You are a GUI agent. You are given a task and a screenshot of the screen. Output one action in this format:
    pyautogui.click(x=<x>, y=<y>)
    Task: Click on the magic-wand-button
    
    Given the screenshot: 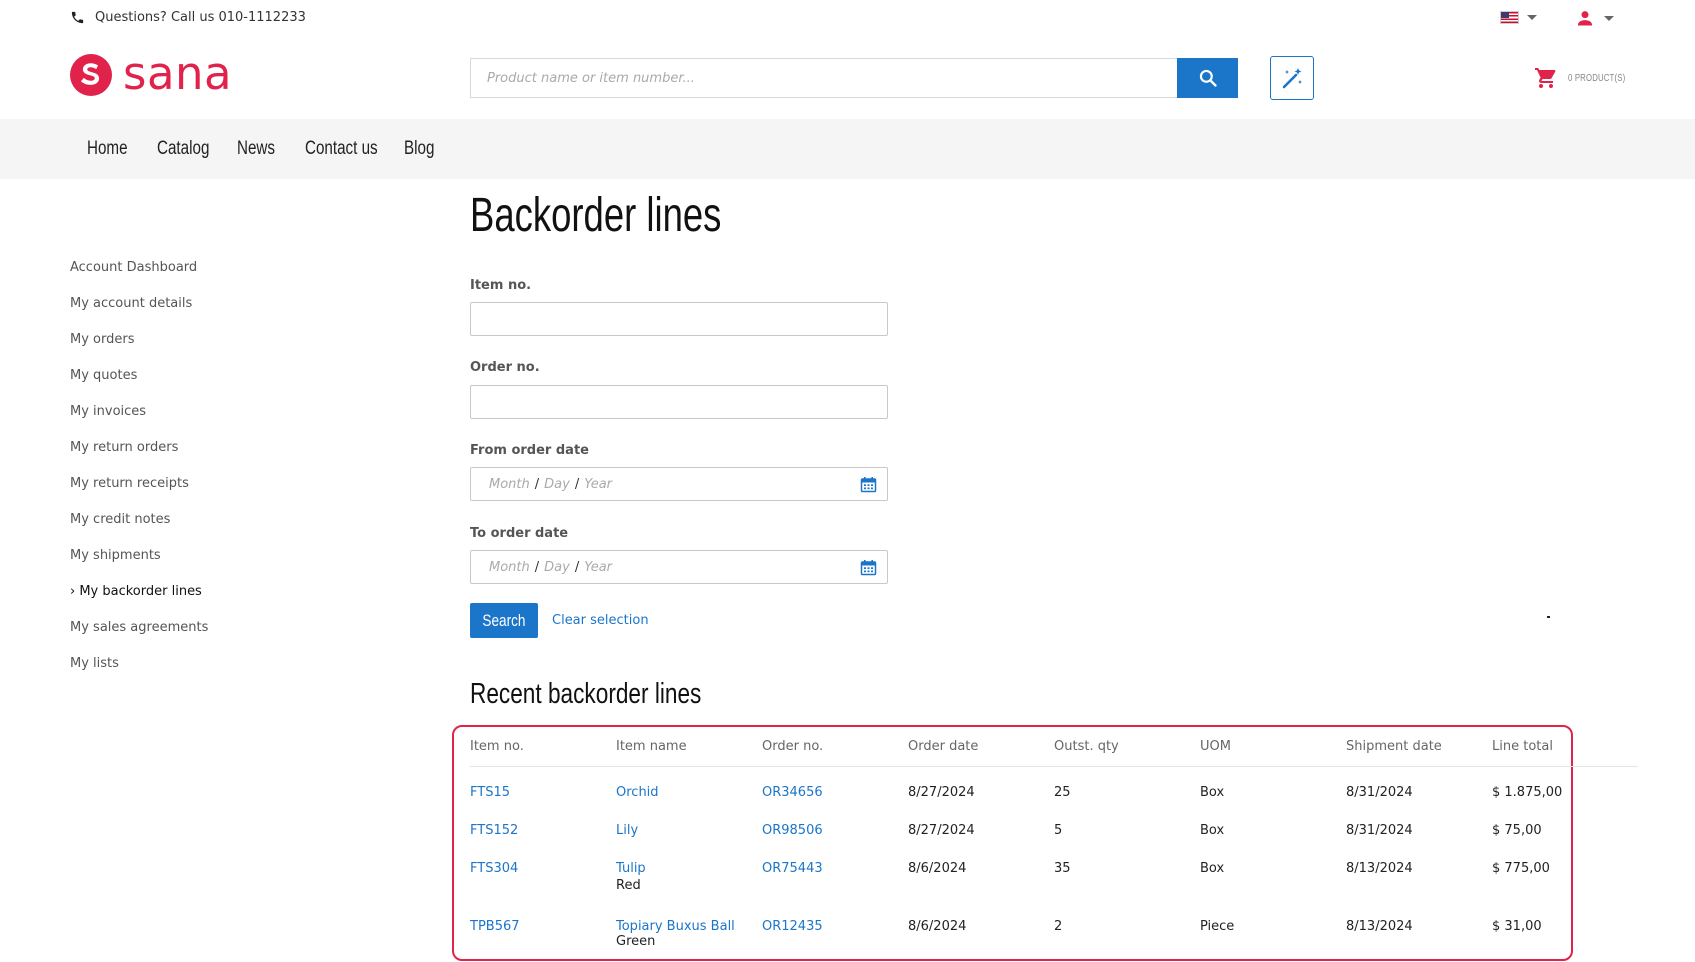 What is the action you would take?
    pyautogui.click(x=1292, y=78)
    